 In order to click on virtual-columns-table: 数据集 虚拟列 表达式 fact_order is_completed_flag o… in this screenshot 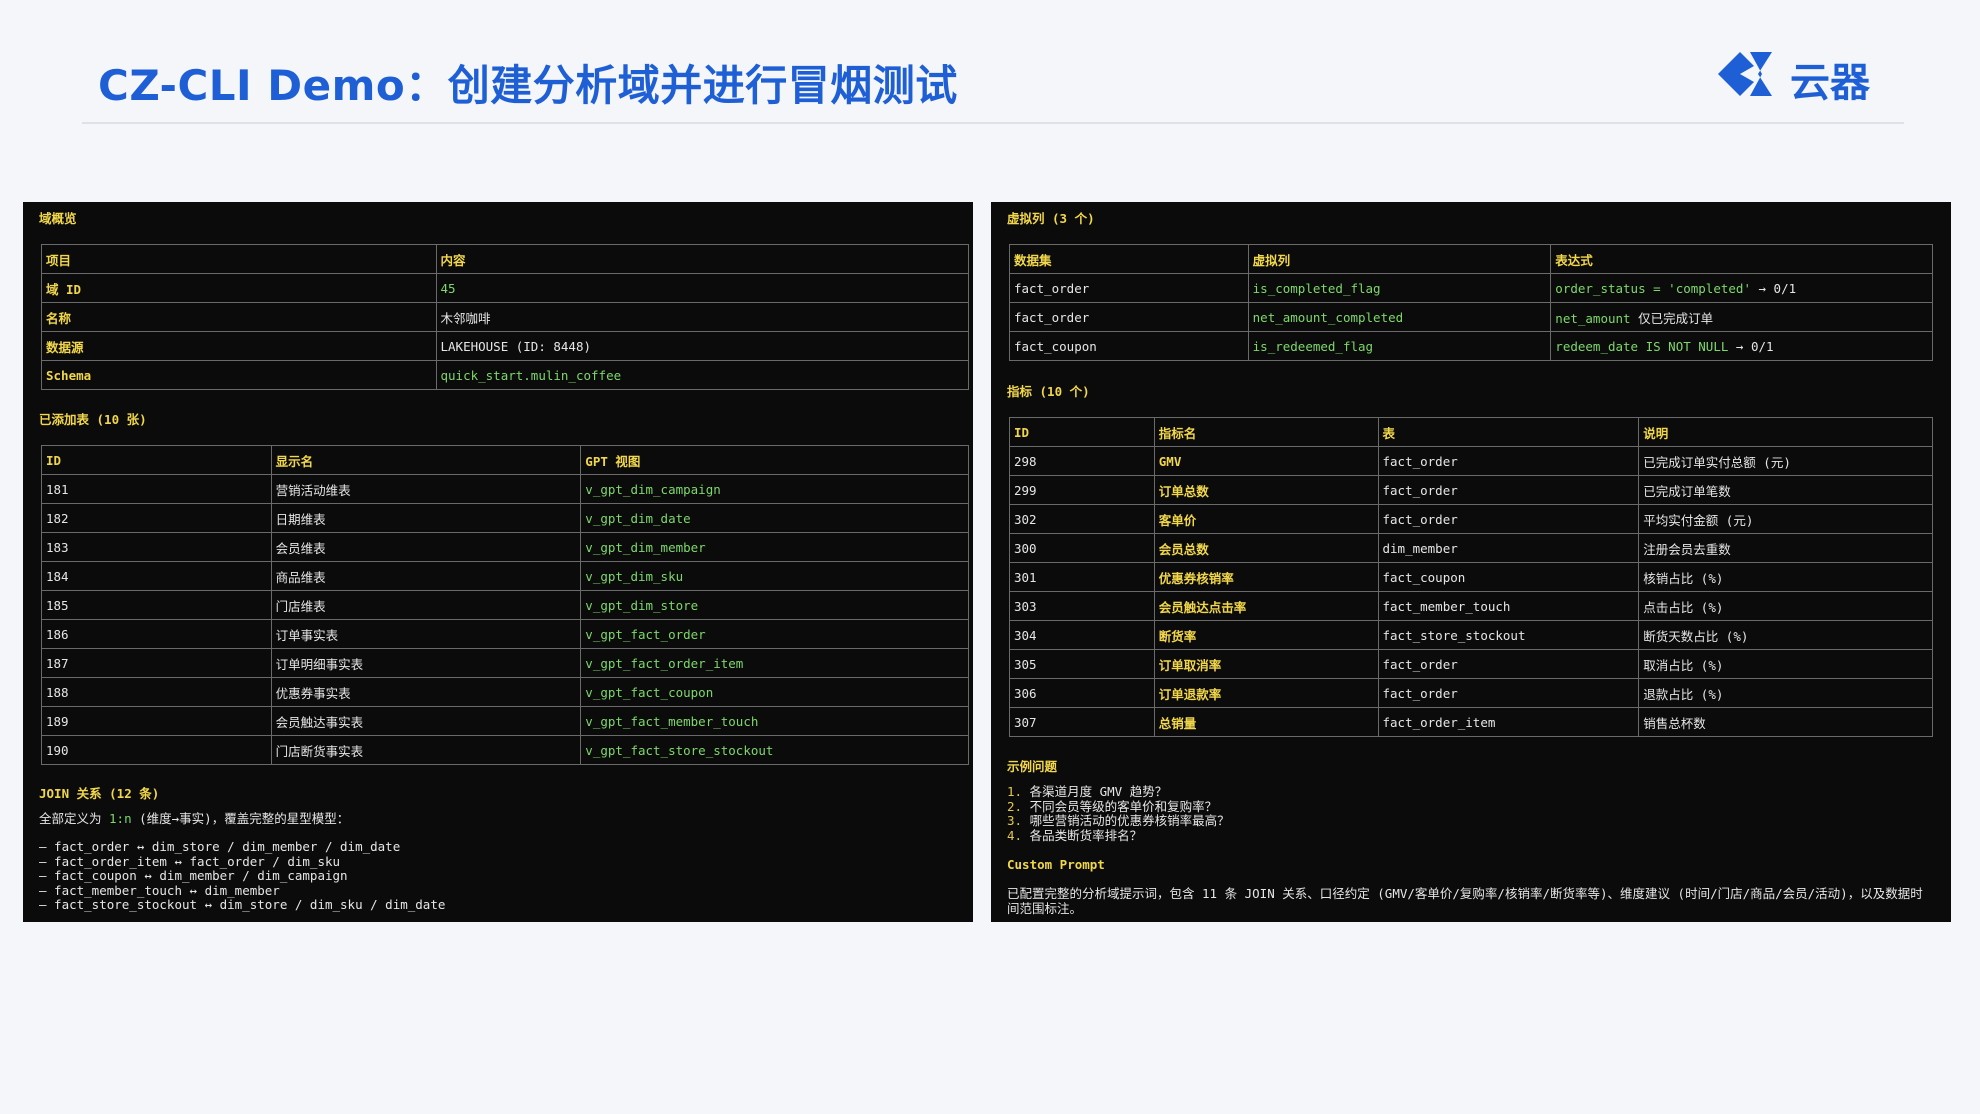, I will do `click(1471, 302)`.